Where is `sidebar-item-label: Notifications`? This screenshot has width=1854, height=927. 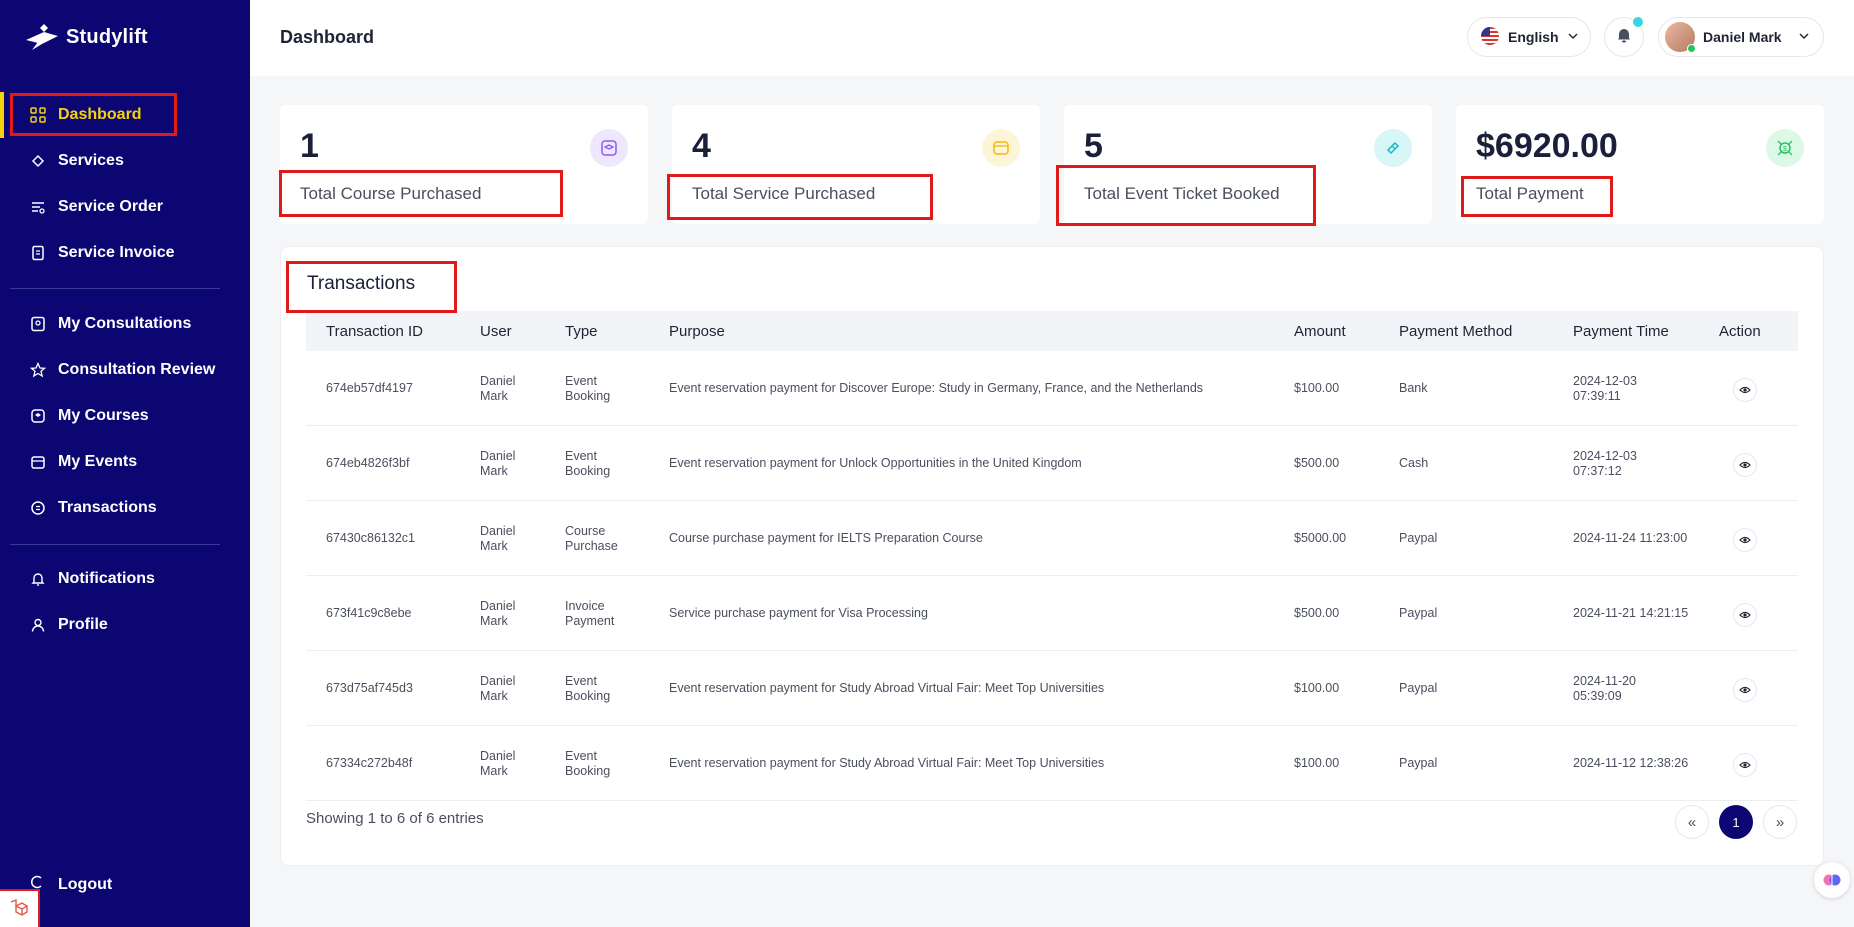 sidebar-item-label: Notifications is located at coordinates (106, 578).